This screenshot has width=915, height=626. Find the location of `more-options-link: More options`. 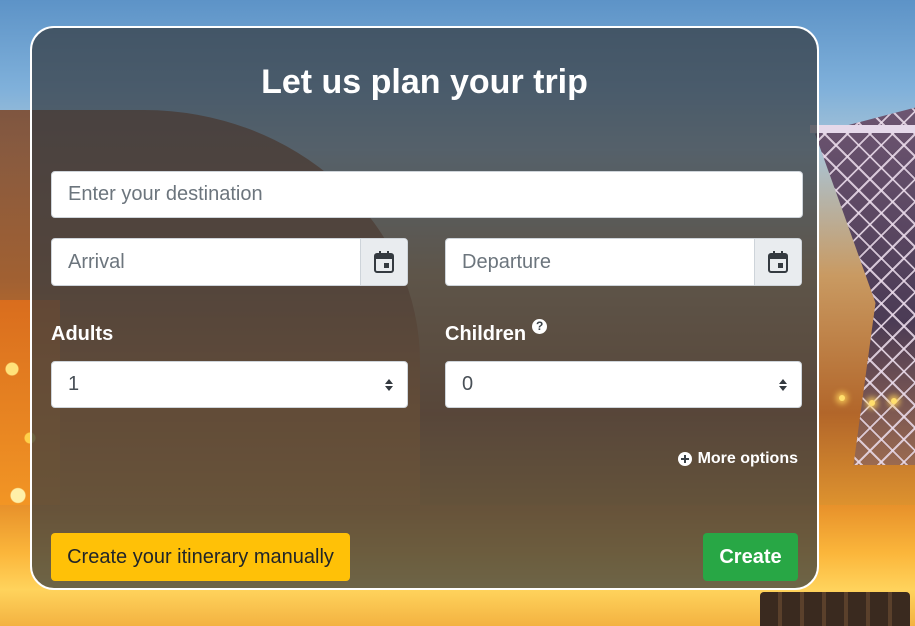

more-options-link: More options is located at coordinates (737, 459).